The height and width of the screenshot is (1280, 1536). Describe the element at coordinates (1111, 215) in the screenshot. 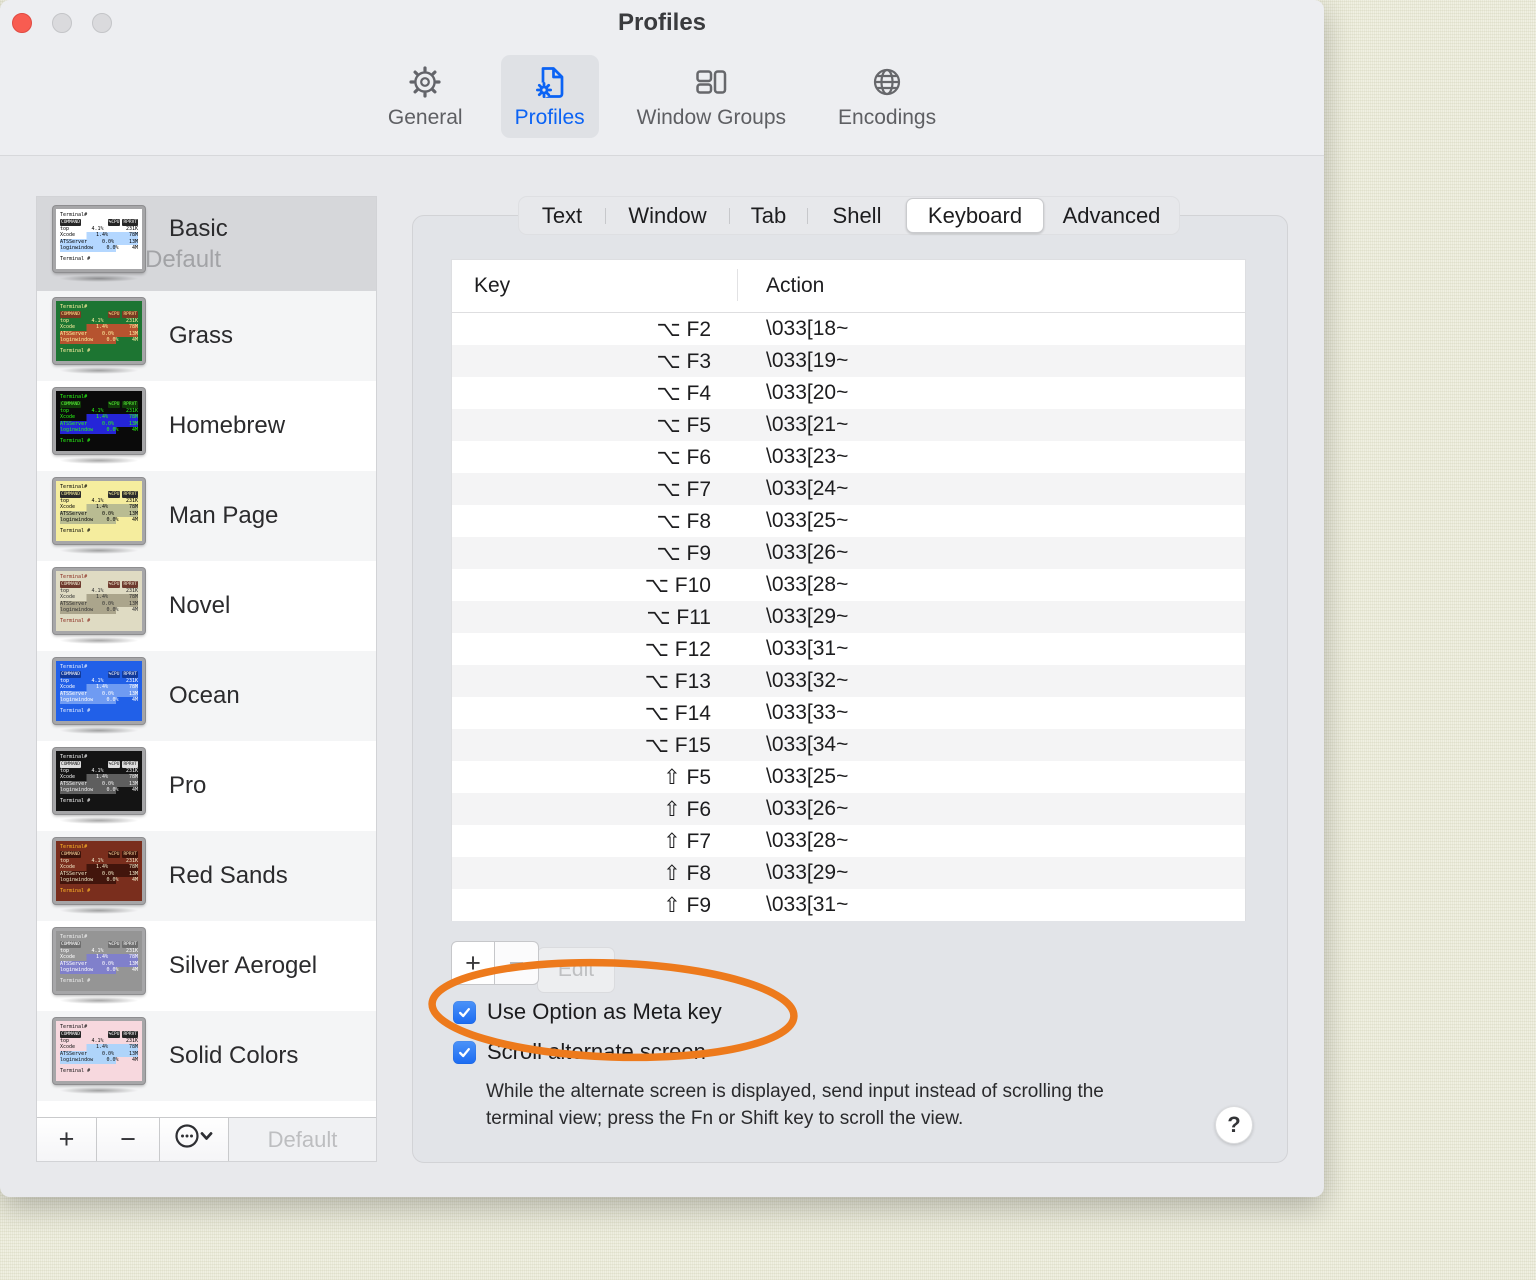

I see `tab-advanced: Advanced` at that location.